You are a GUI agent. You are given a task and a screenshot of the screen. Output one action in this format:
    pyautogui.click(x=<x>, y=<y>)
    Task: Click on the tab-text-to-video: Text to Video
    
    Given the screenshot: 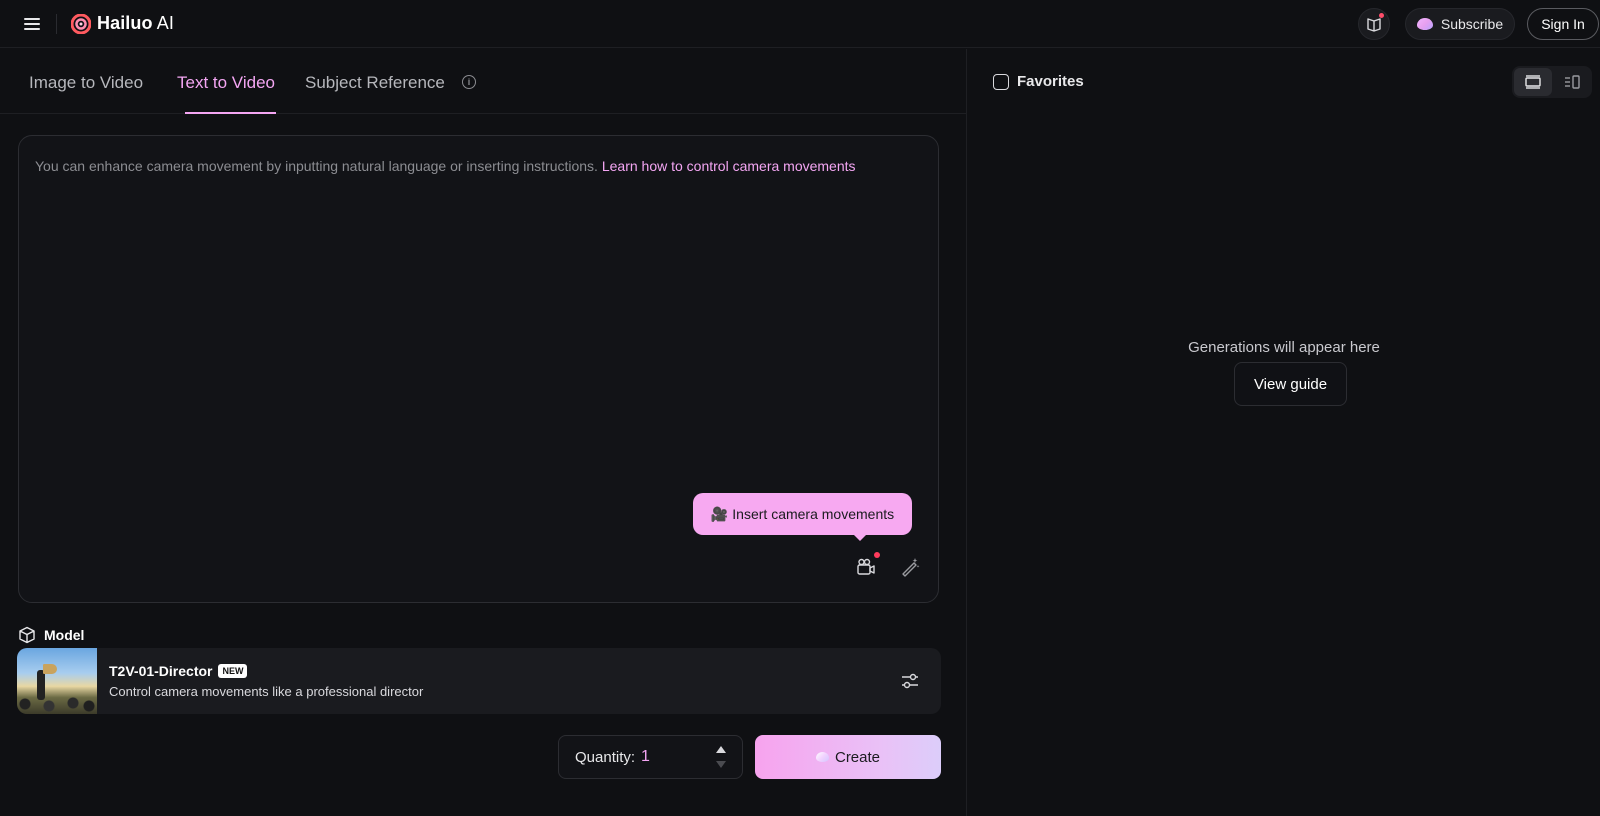 What is the action you would take?
    pyautogui.click(x=226, y=83)
    